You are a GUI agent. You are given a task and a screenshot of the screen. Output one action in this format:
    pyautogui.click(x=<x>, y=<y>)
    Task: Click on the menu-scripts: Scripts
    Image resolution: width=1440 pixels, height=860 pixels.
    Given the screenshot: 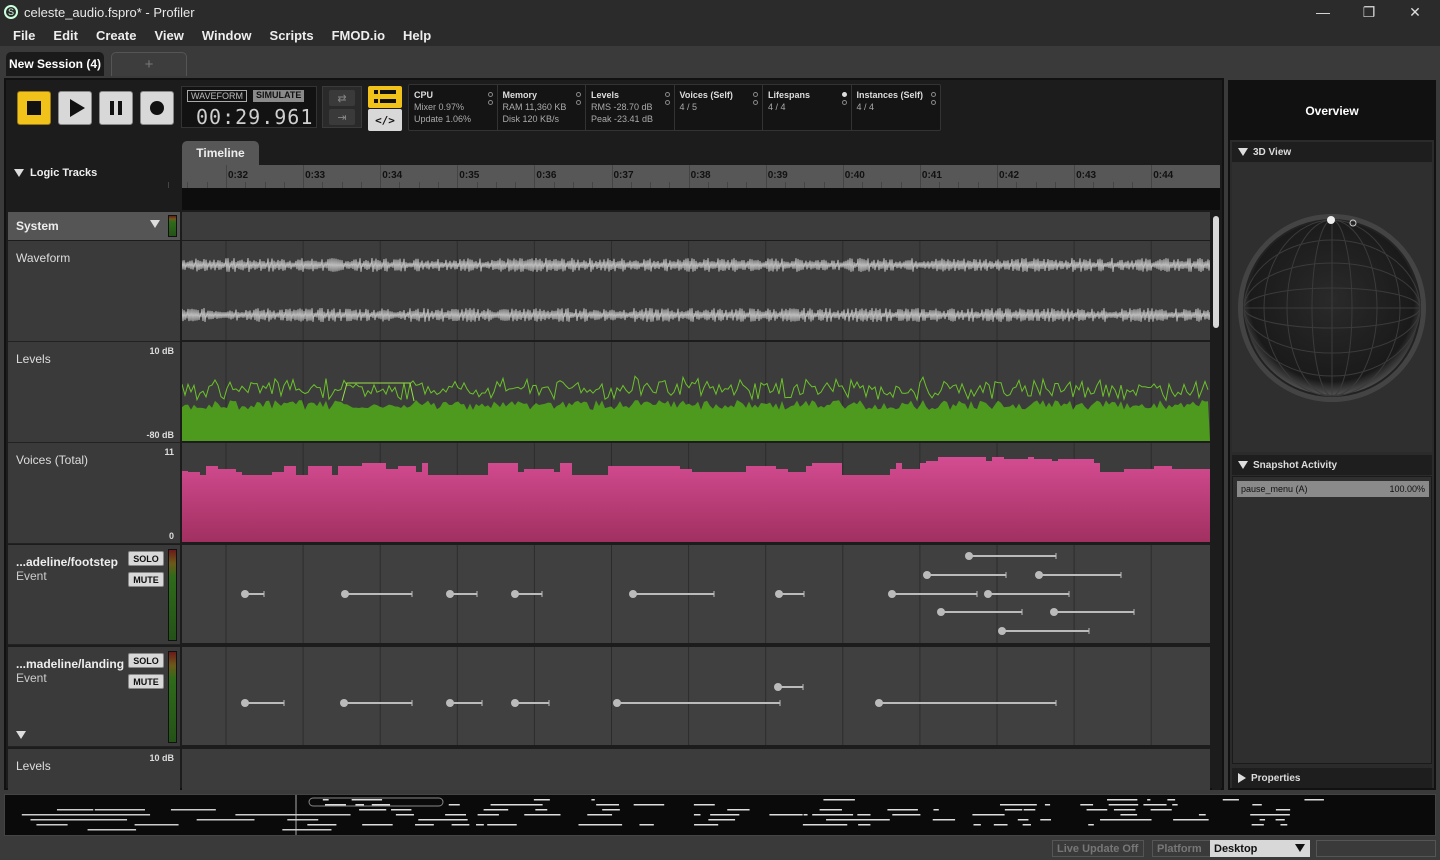 What is the action you would take?
    pyautogui.click(x=292, y=35)
    